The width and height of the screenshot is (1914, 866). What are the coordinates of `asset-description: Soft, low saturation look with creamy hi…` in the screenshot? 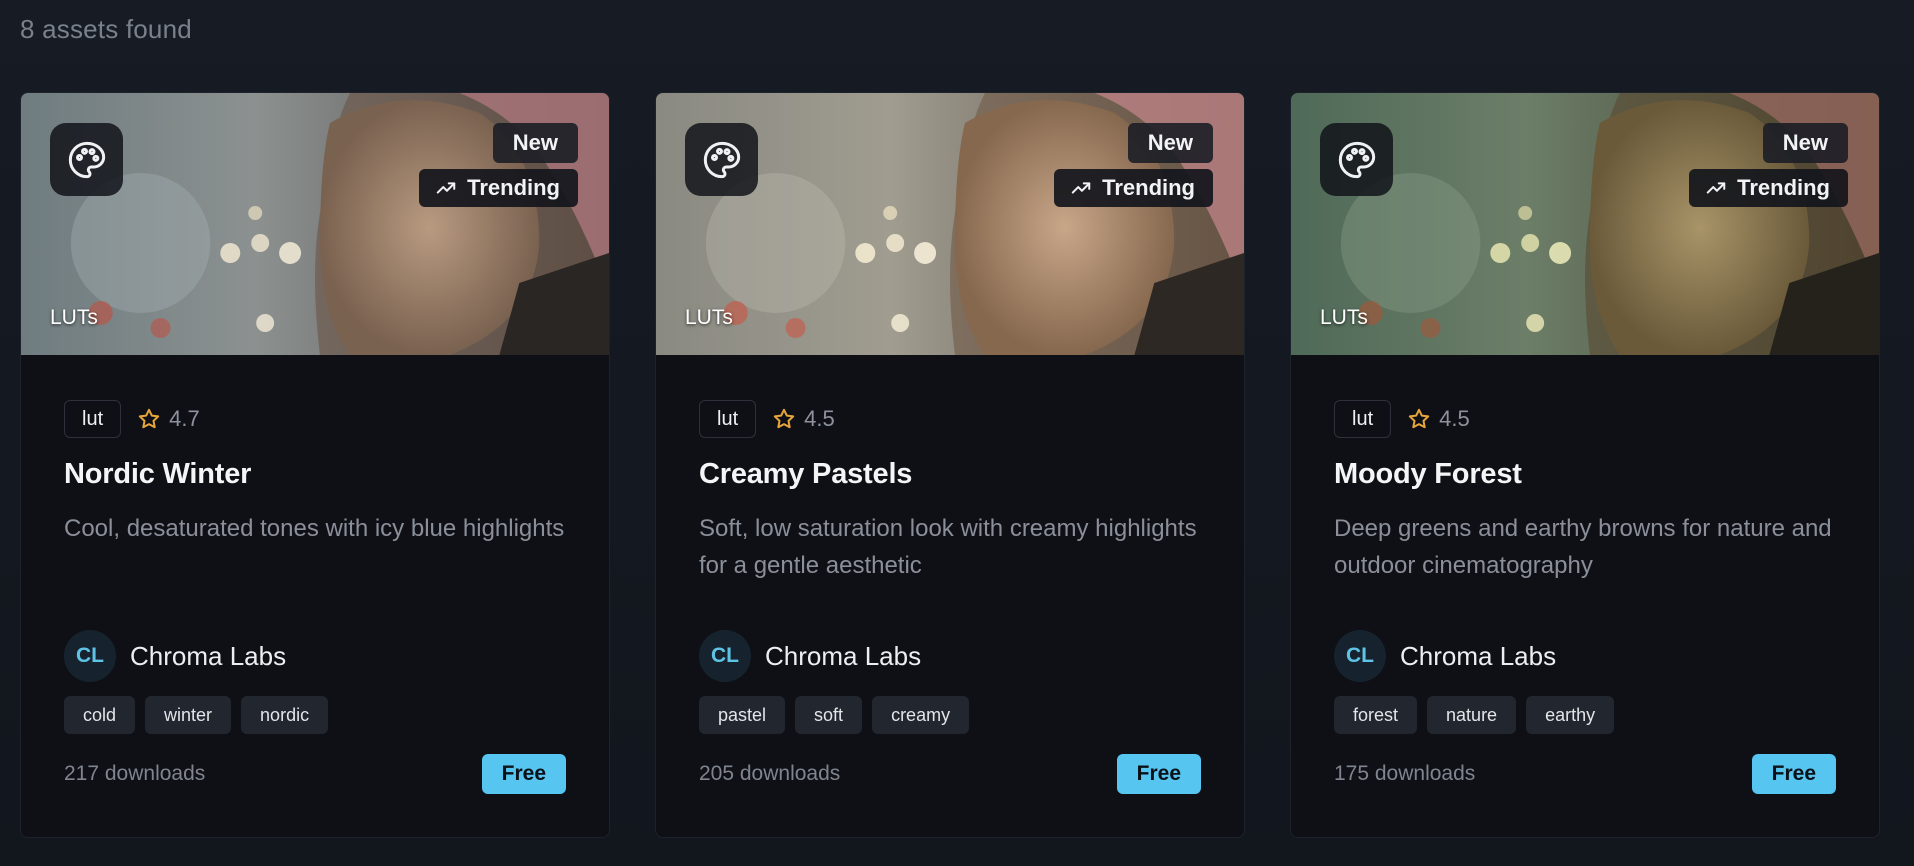 It's located at (948, 547).